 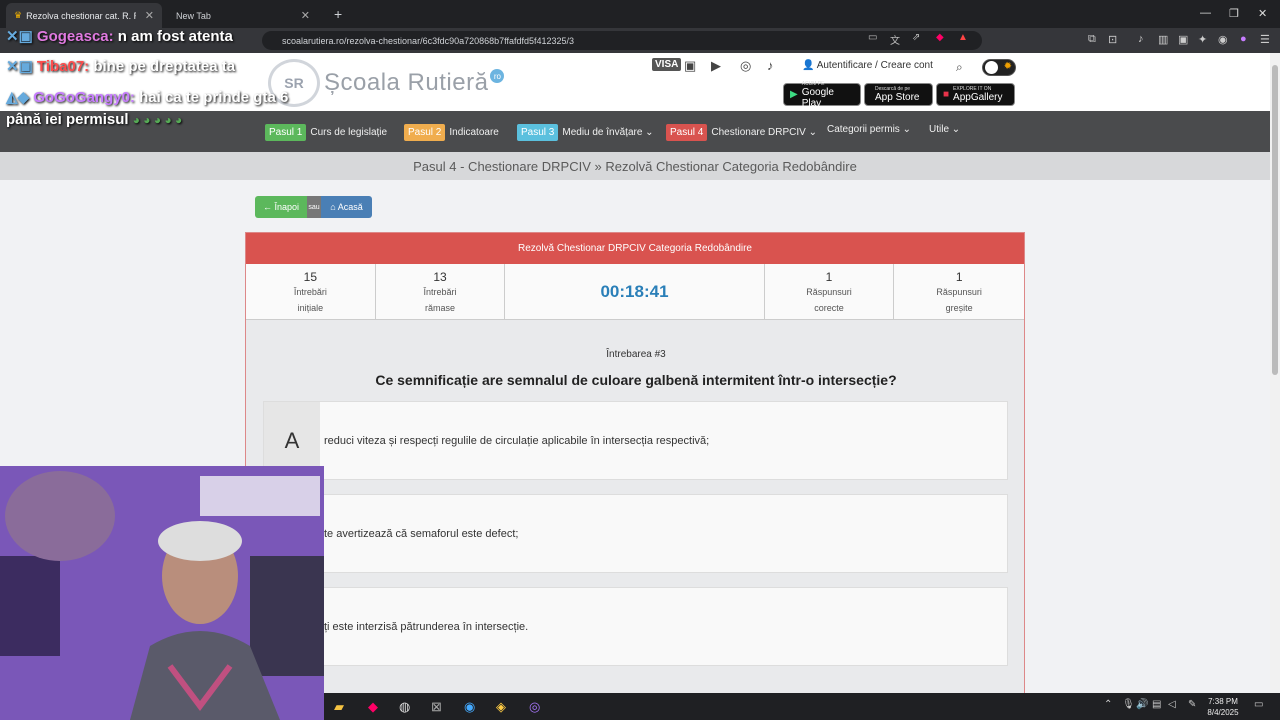 What do you see at coordinates (373, 707) in the screenshot?
I see `browser-icon: ◆` at bounding box center [373, 707].